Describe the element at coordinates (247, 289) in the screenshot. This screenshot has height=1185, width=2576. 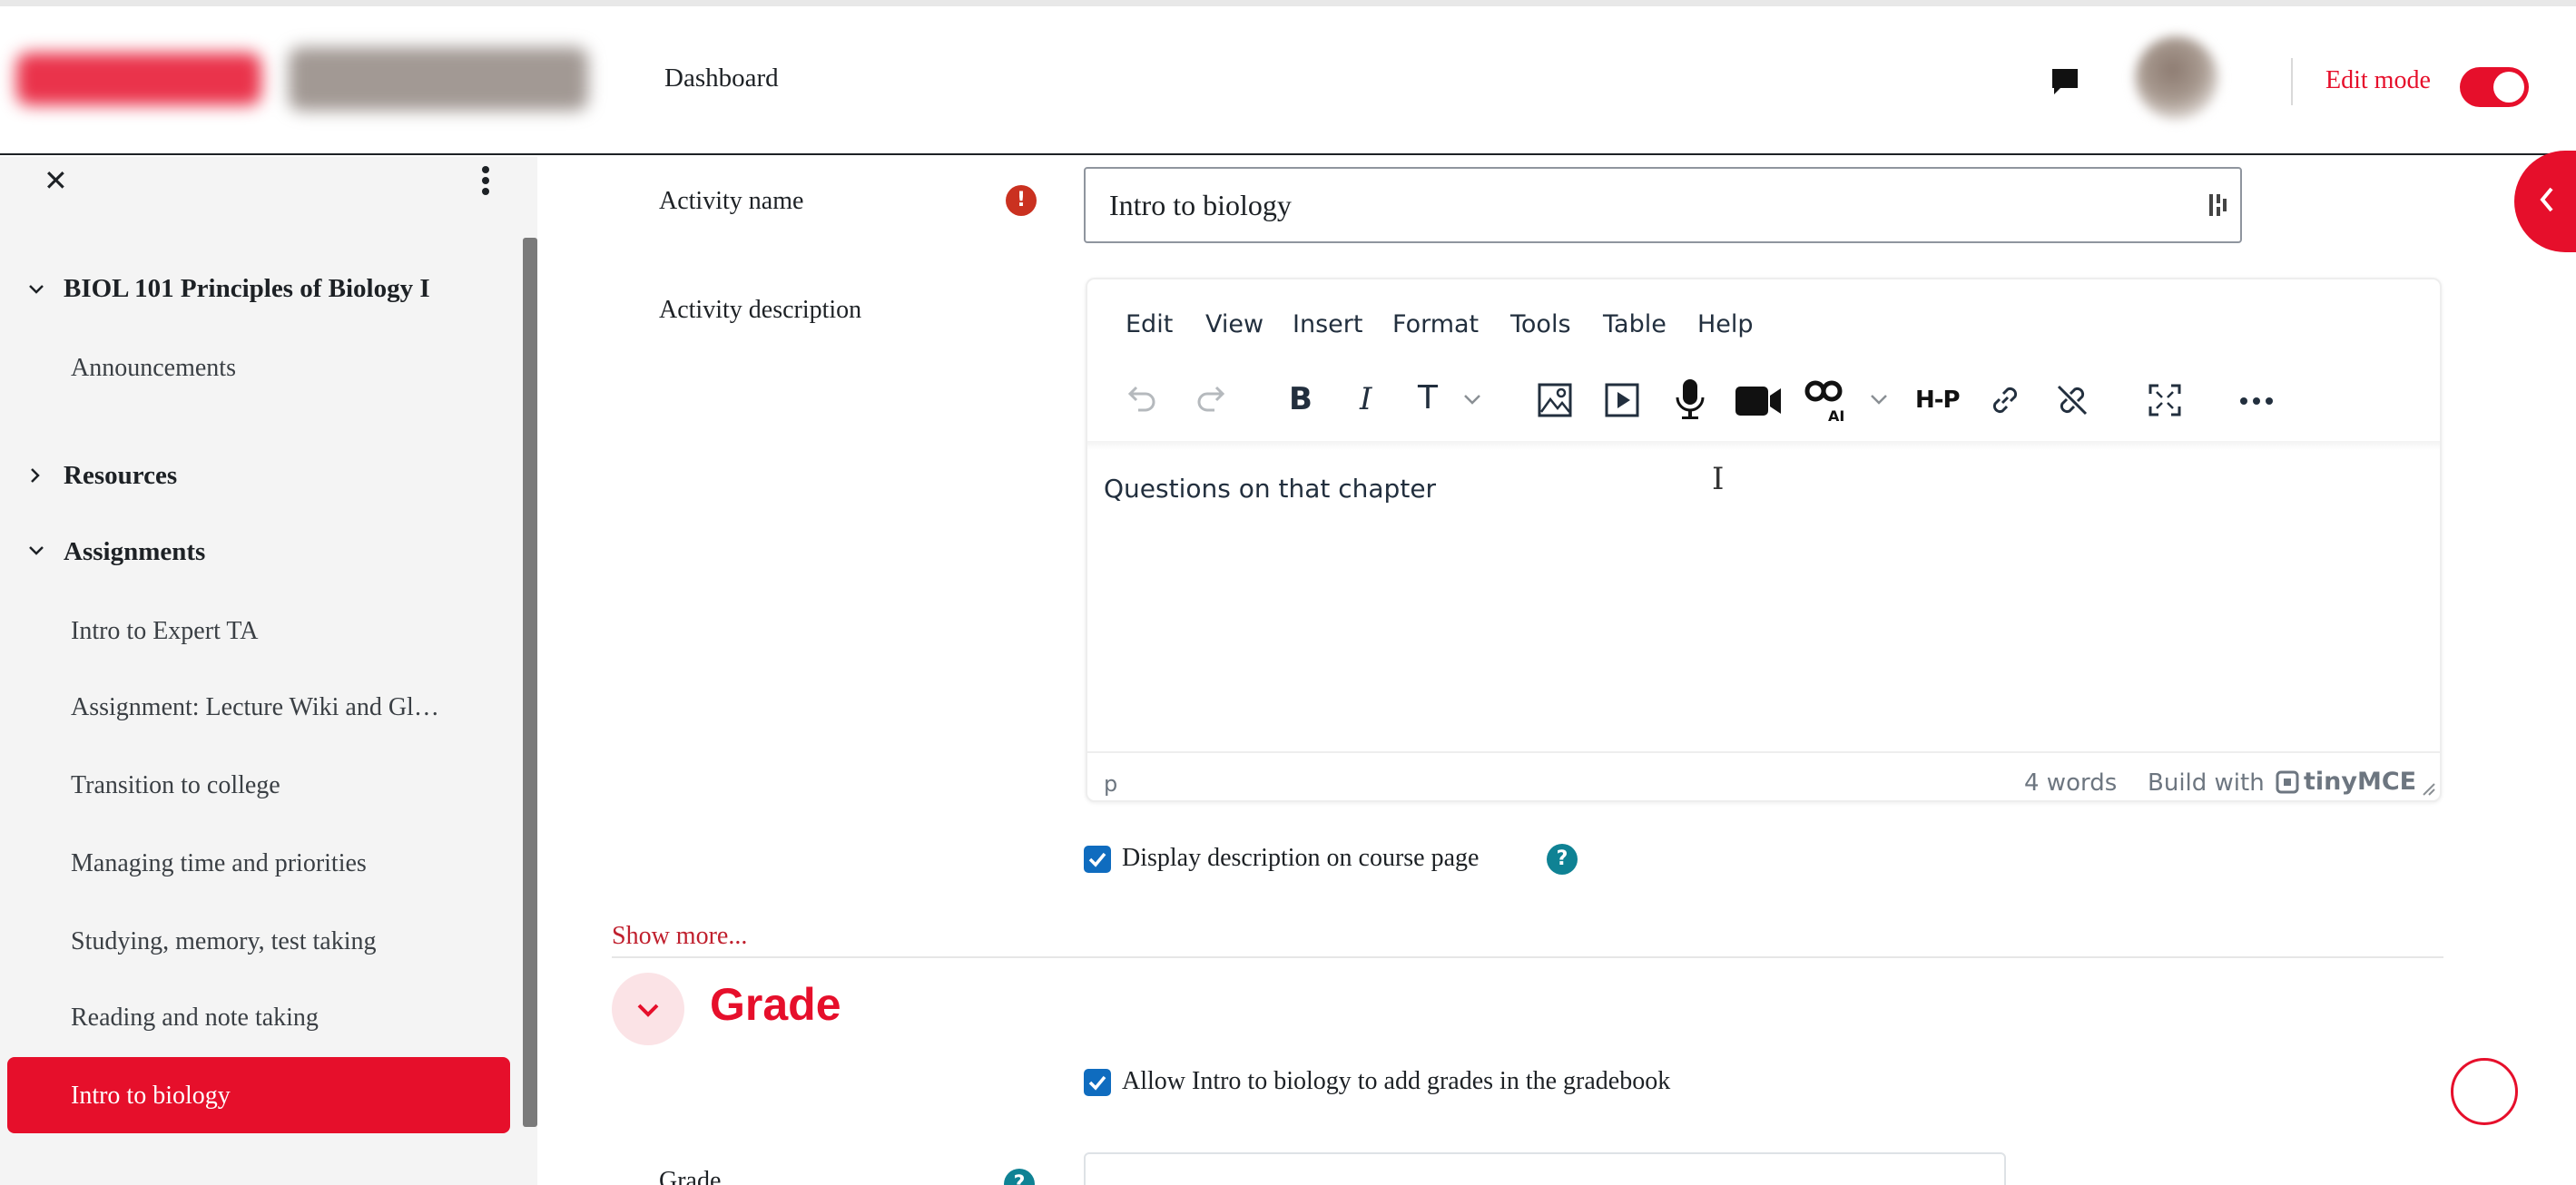
I see `course-title: BIOL 101 Principles of Biology I` at that location.